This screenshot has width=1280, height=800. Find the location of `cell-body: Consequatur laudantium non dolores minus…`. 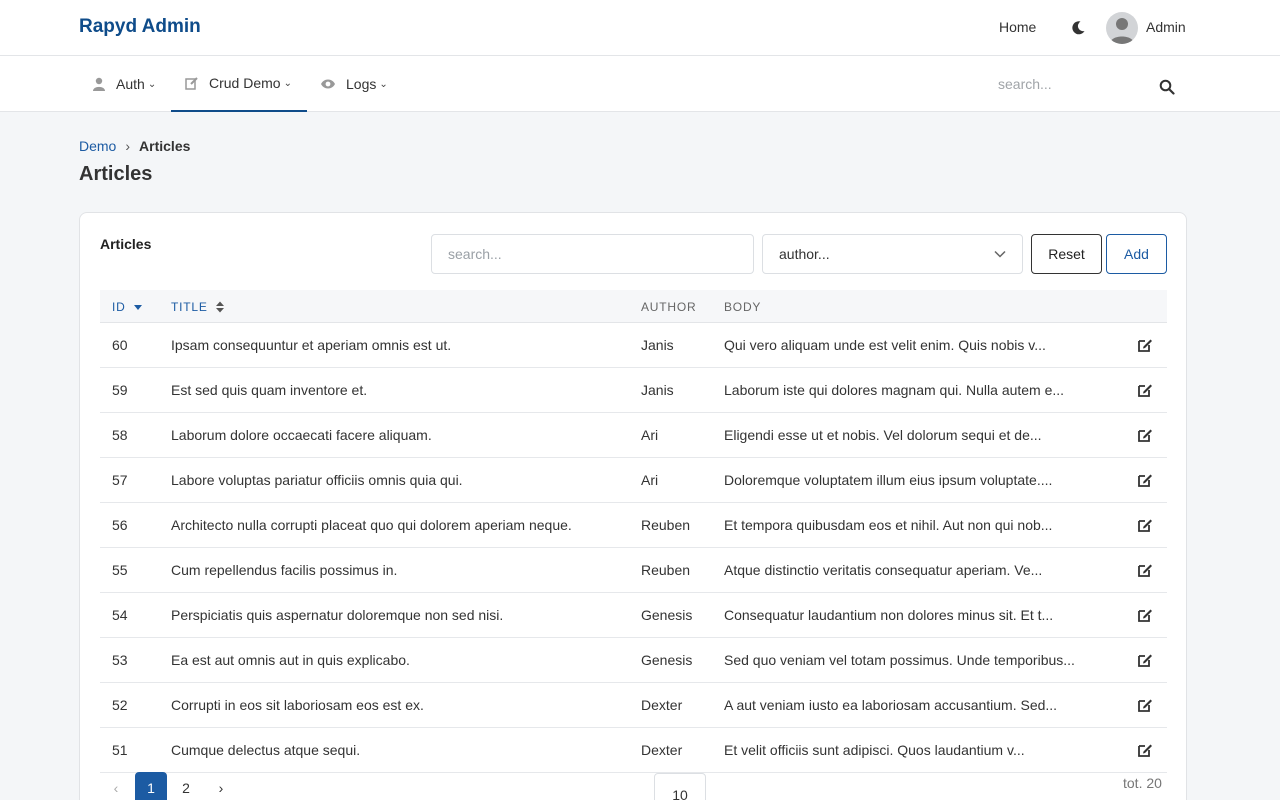

cell-body: Consequatur laudantium non dolores minus… is located at coordinates (889, 615).